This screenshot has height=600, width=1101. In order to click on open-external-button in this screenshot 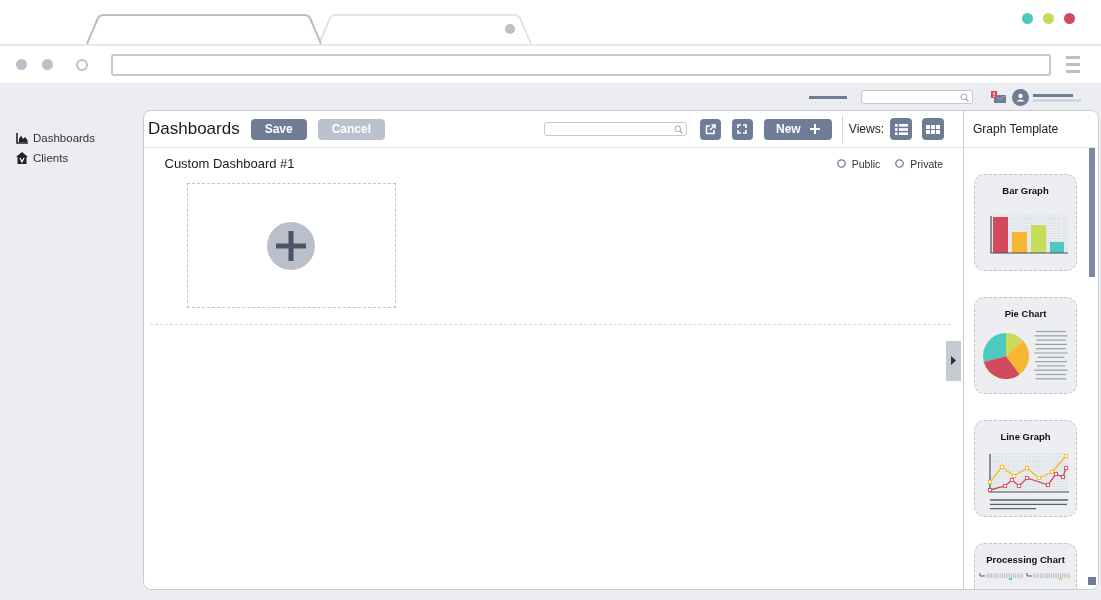, I will do `click(710, 129)`.